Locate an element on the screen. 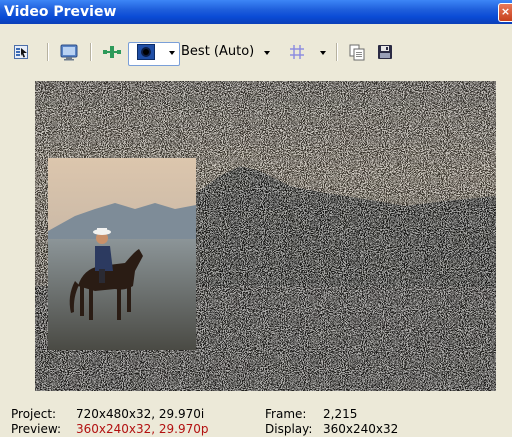  grid-icon is located at coordinates (297, 52).